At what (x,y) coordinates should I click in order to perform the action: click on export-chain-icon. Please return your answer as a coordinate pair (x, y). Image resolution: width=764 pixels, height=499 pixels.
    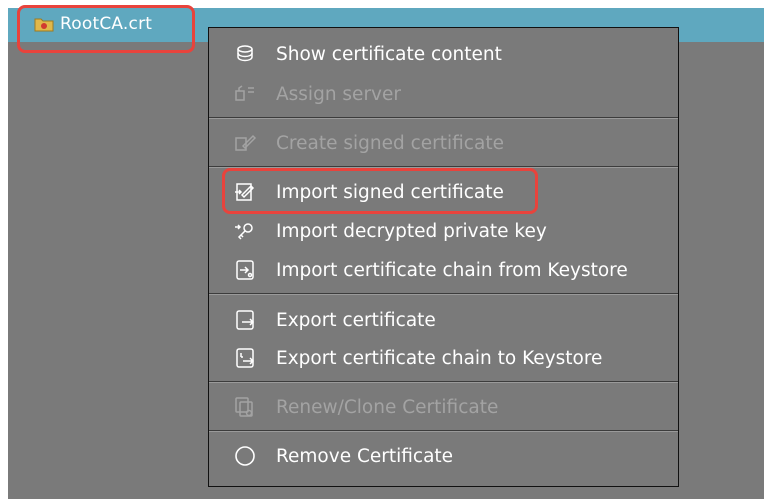
    Looking at the image, I should click on (245, 358).